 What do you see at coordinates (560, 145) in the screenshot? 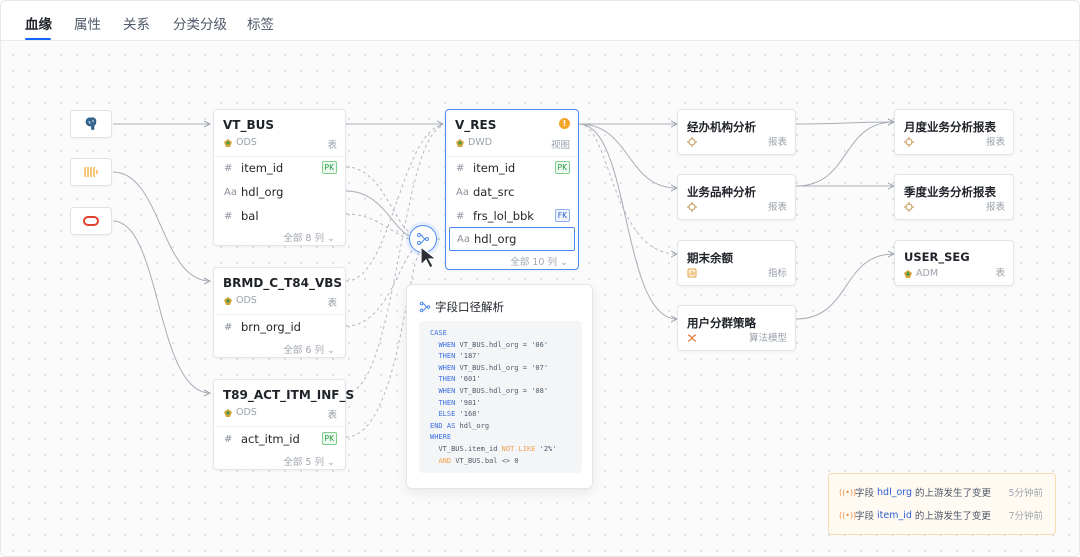
I see `table-type: 视图` at bounding box center [560, 145].